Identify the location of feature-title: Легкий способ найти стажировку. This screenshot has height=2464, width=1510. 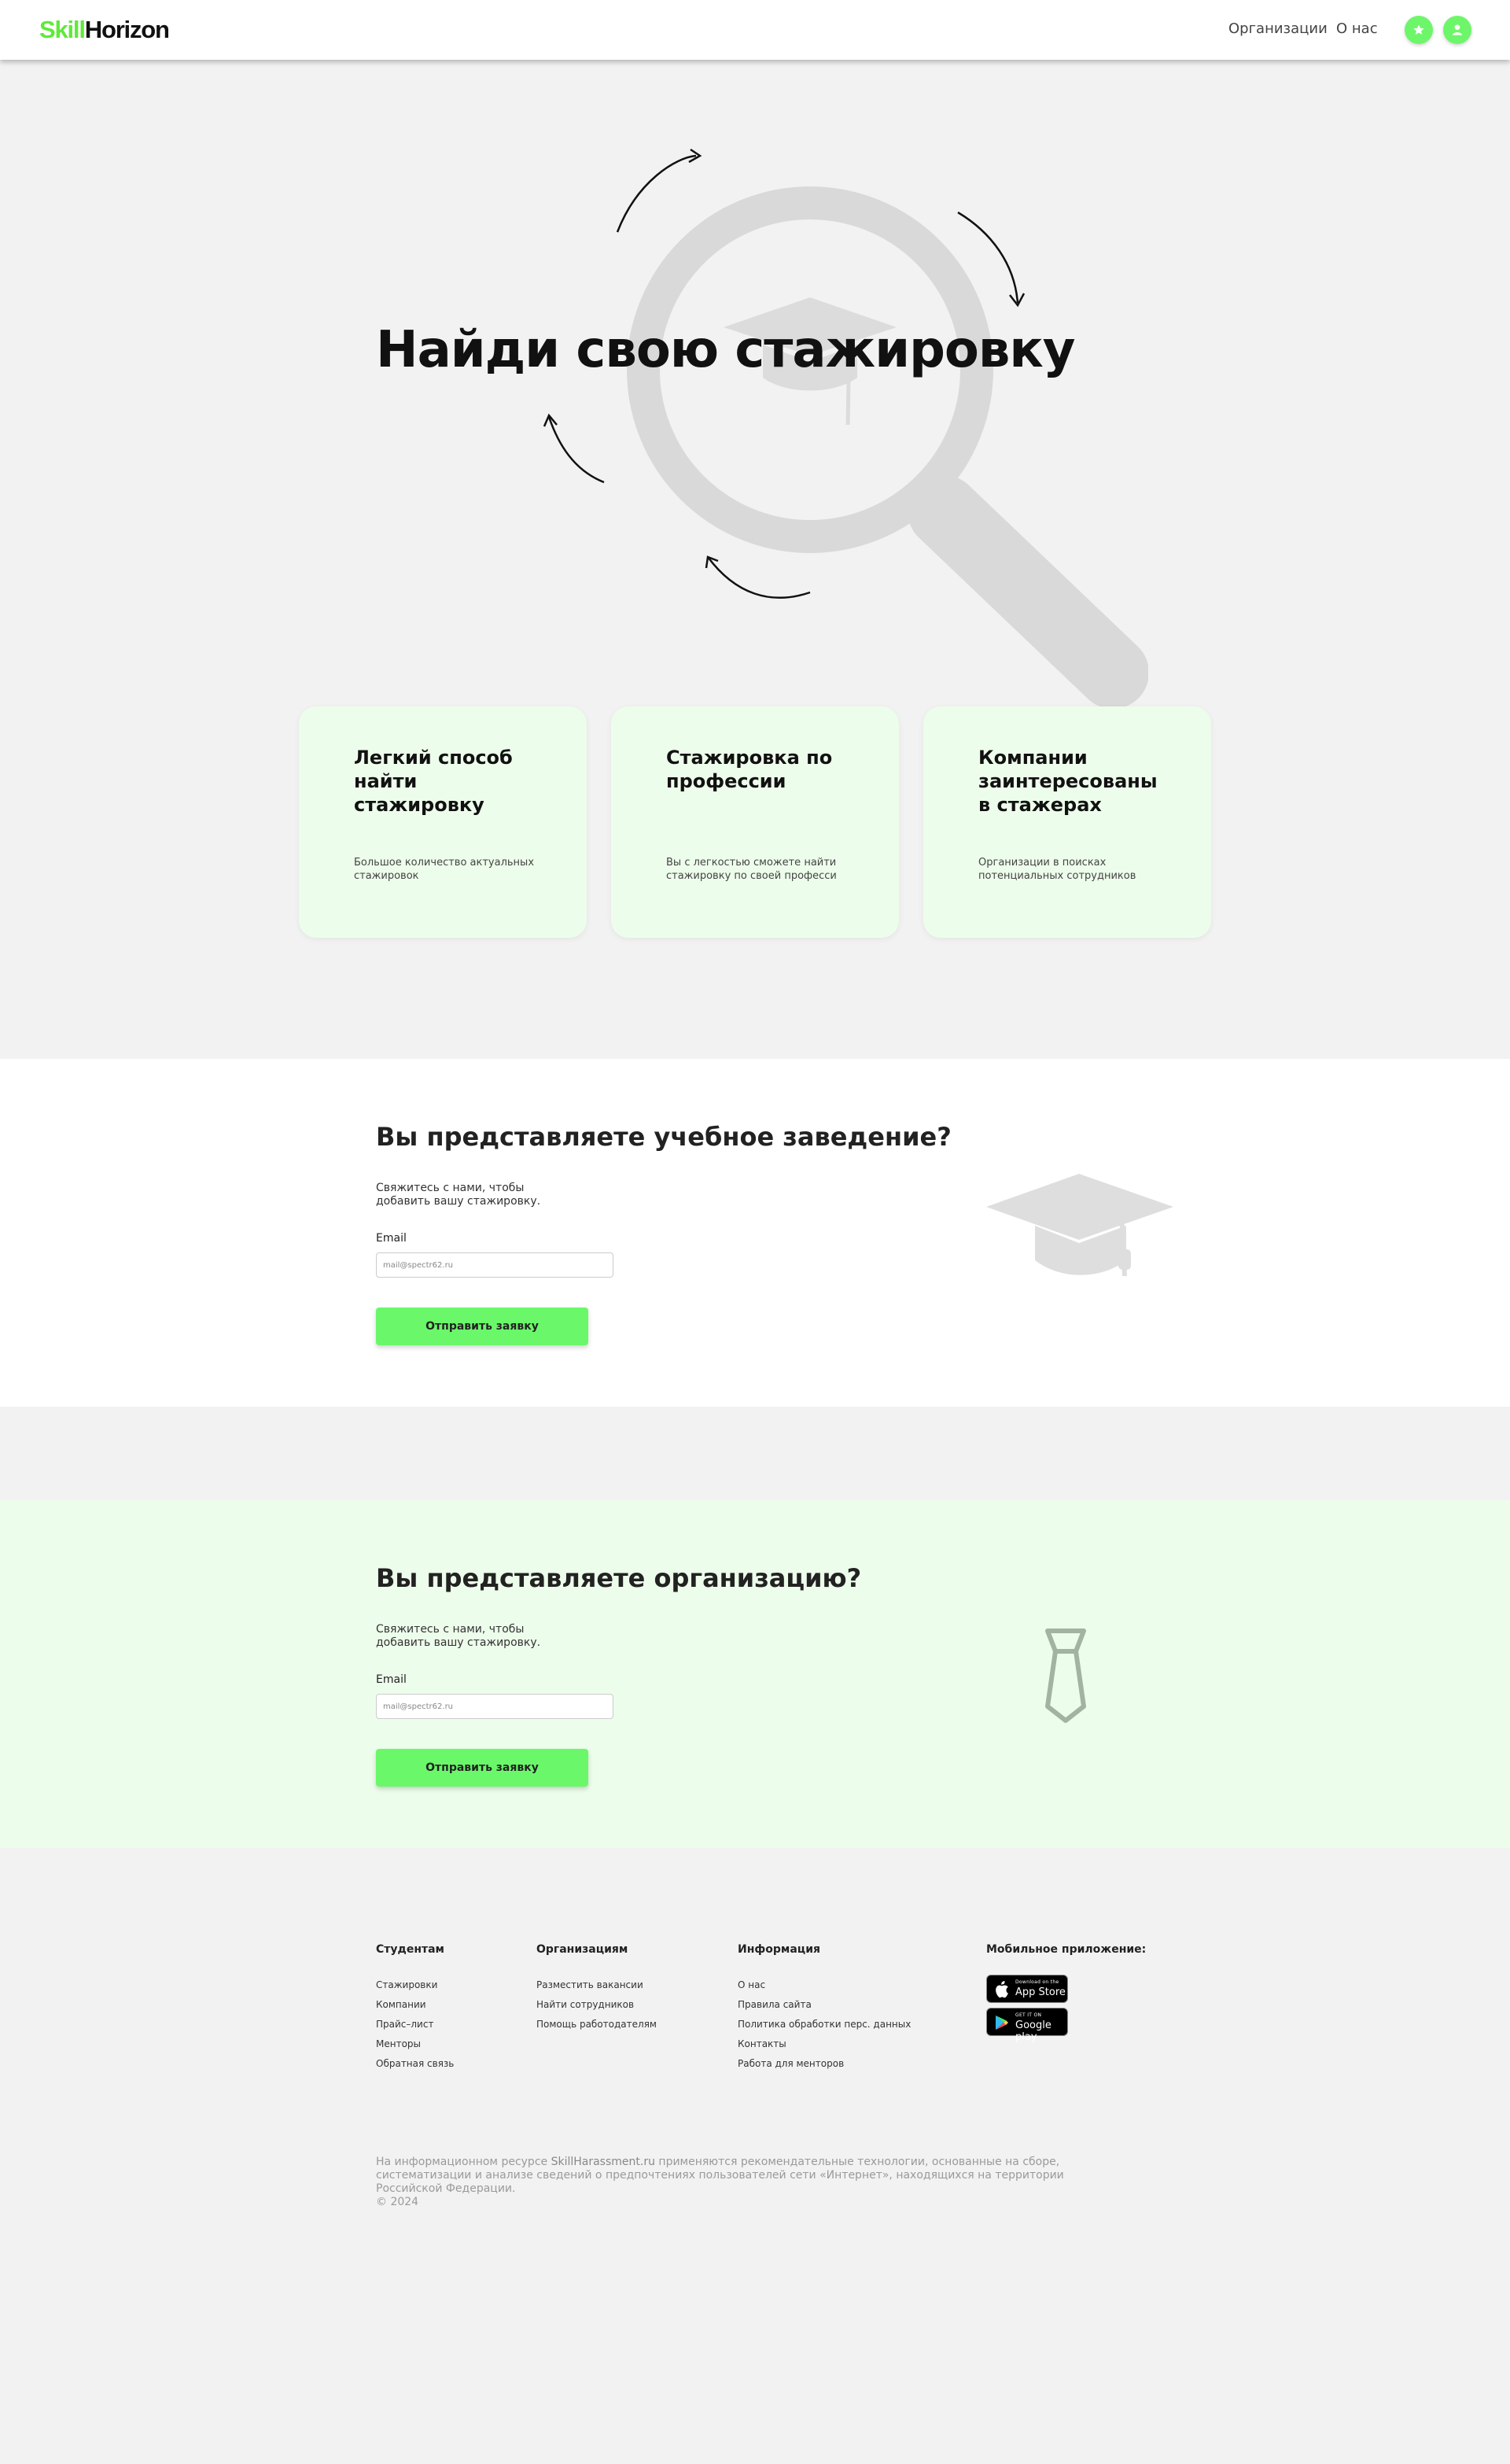
(434, 781).